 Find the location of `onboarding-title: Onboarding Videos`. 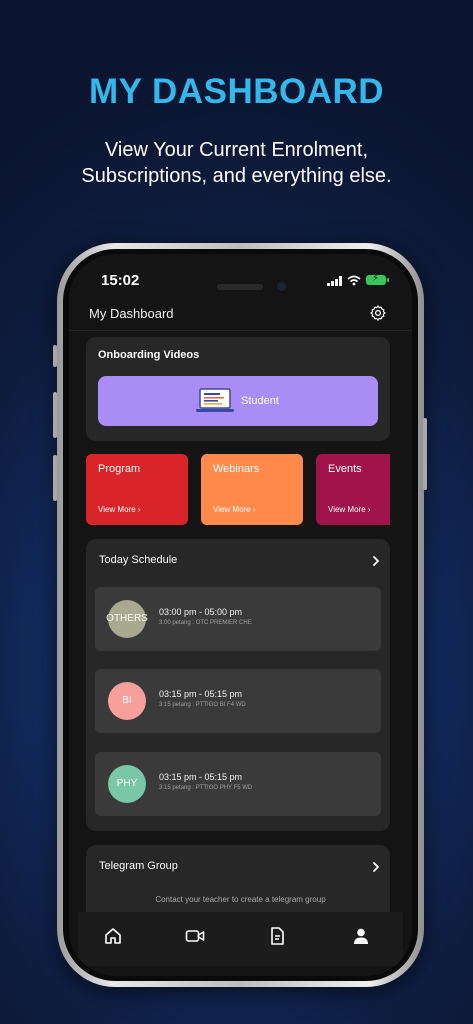

onboarding-title: Onboarding Videos is located at coordinates (149, 355).